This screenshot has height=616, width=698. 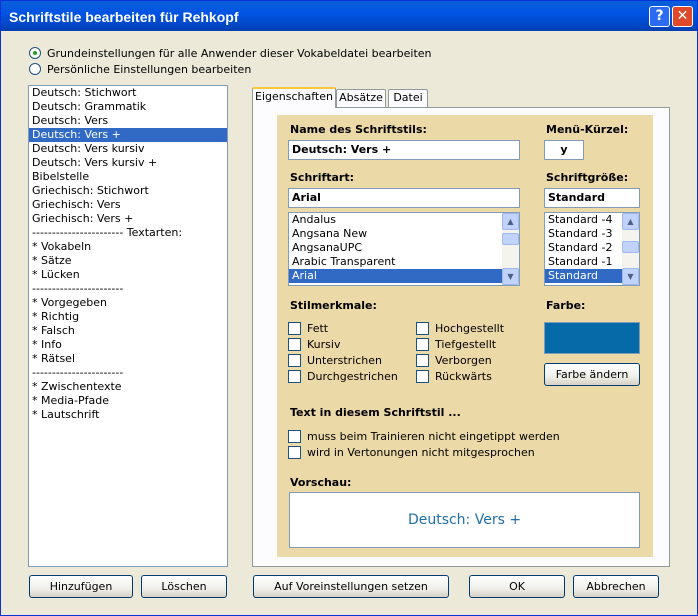 What do you see at coordinates (128, 359) in the screenshot?
I see `list-item: * Rätsel` at bounding box center [128, 359].